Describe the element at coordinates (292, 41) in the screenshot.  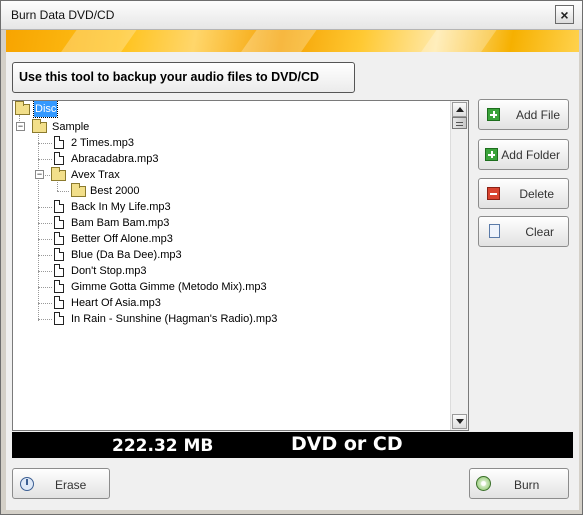
I see `header-banner` at that location.